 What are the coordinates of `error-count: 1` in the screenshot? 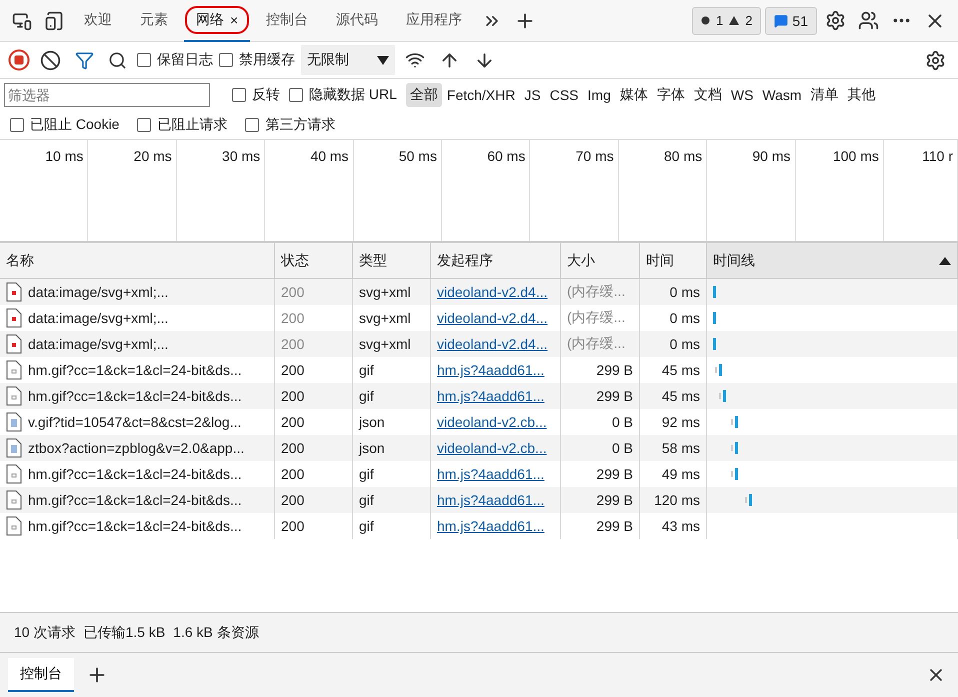 It's located at (720, 20).